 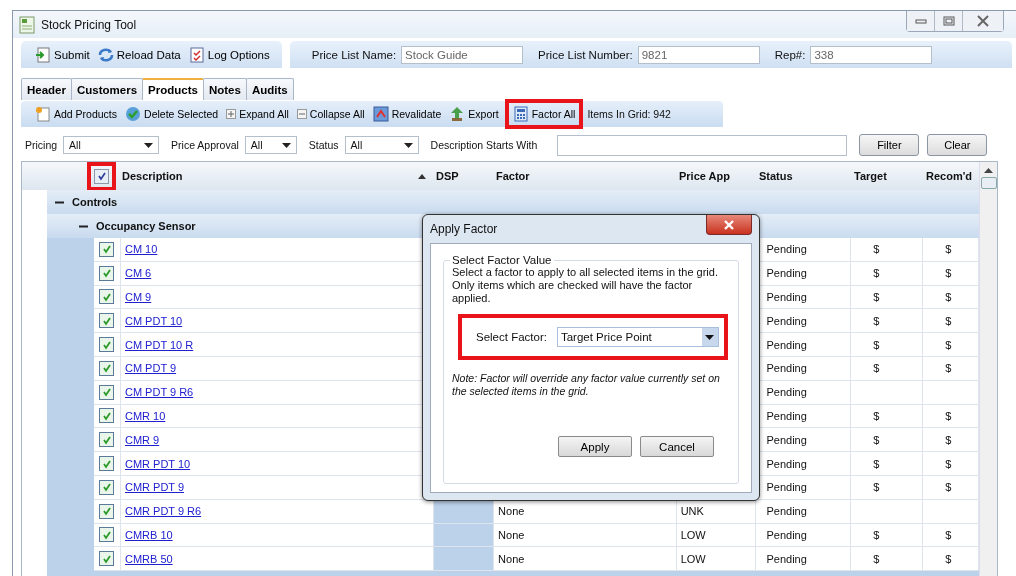 I want to click on field-label: Price List Number:, so click(x=585, y=54).